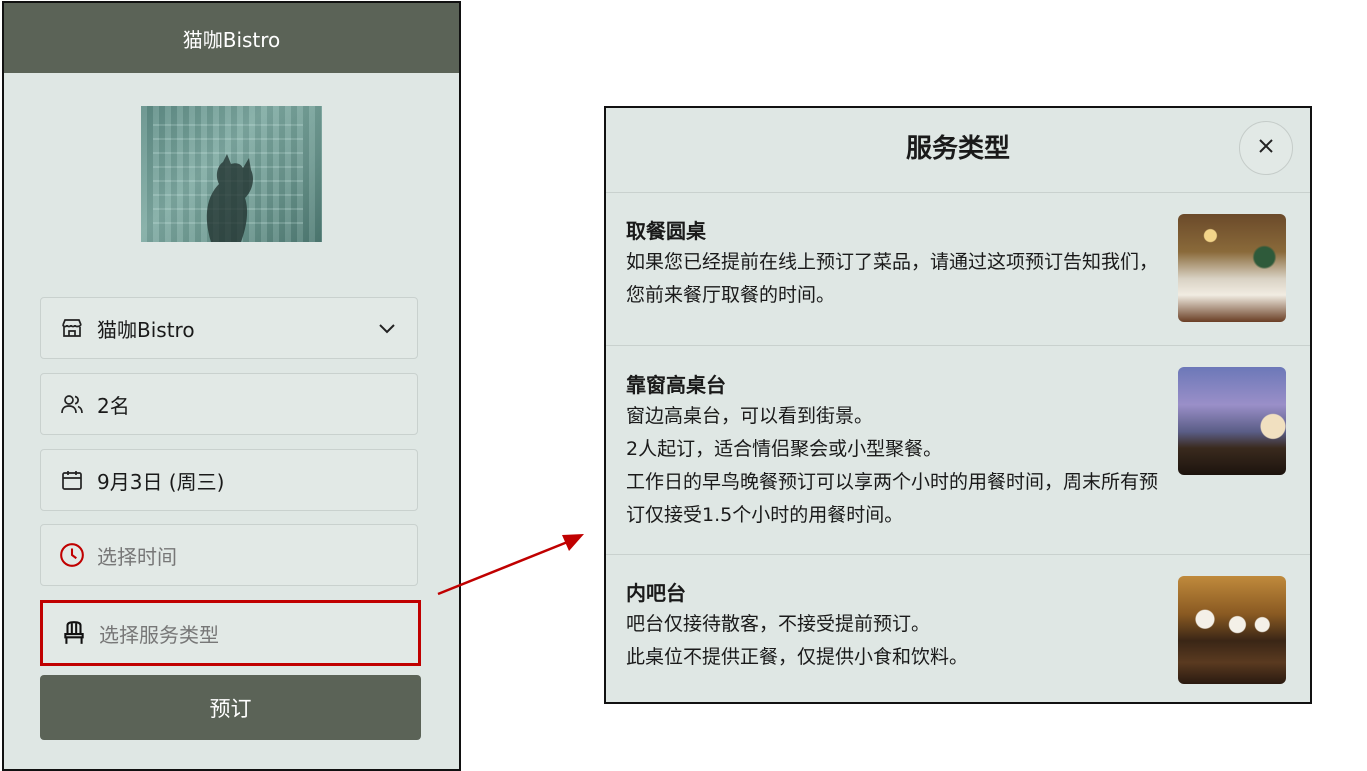 The image size is (1367, 771). Describe the element at coordinates (137, 556) in the screenshot. I see `time-placeholder: 选择时间` at that location.